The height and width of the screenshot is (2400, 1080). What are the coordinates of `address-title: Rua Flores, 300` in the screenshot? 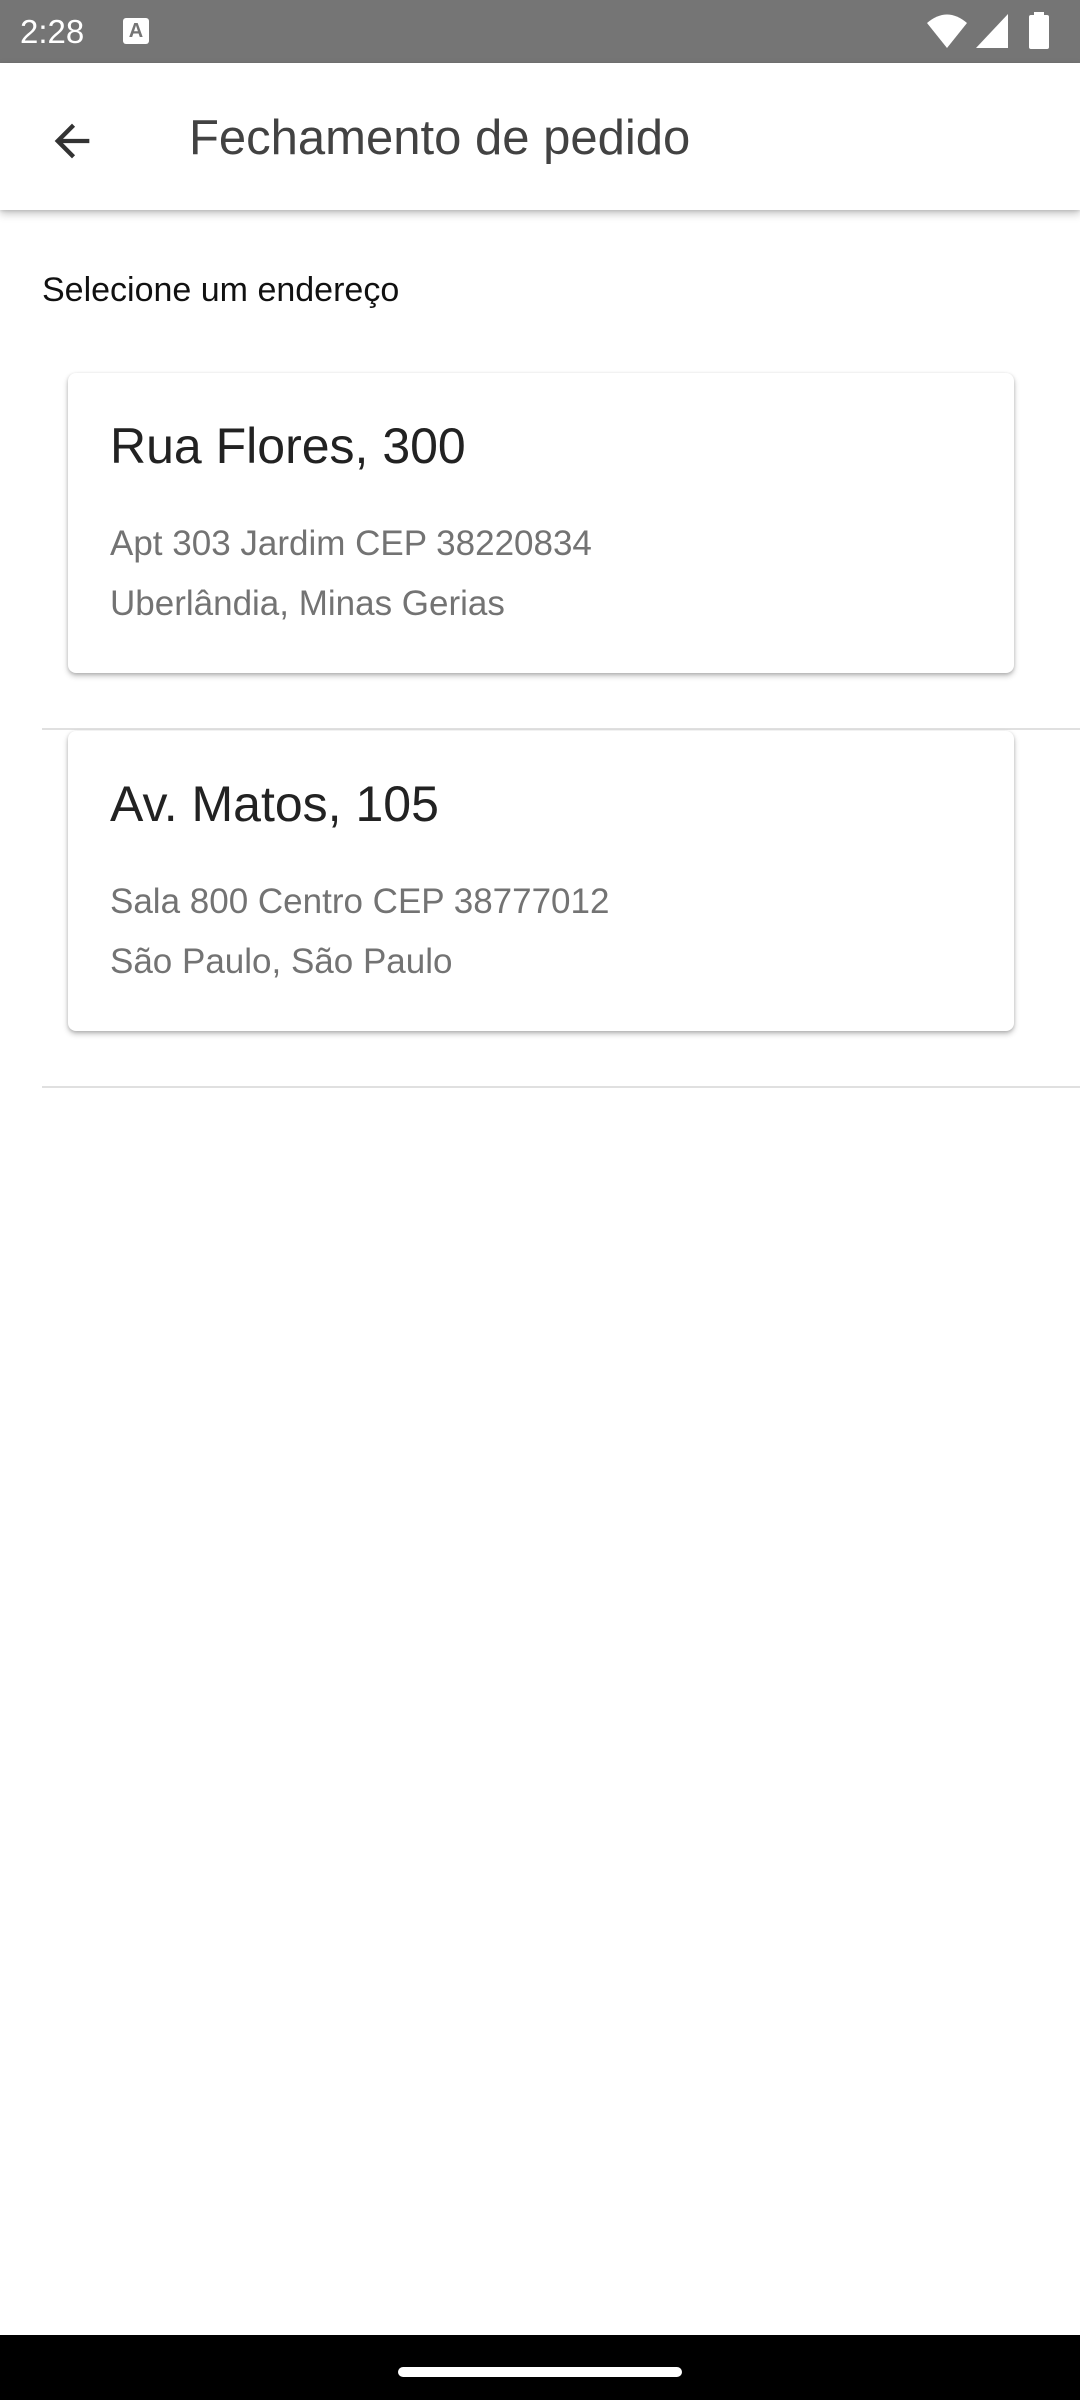 It's located at (288, 446).